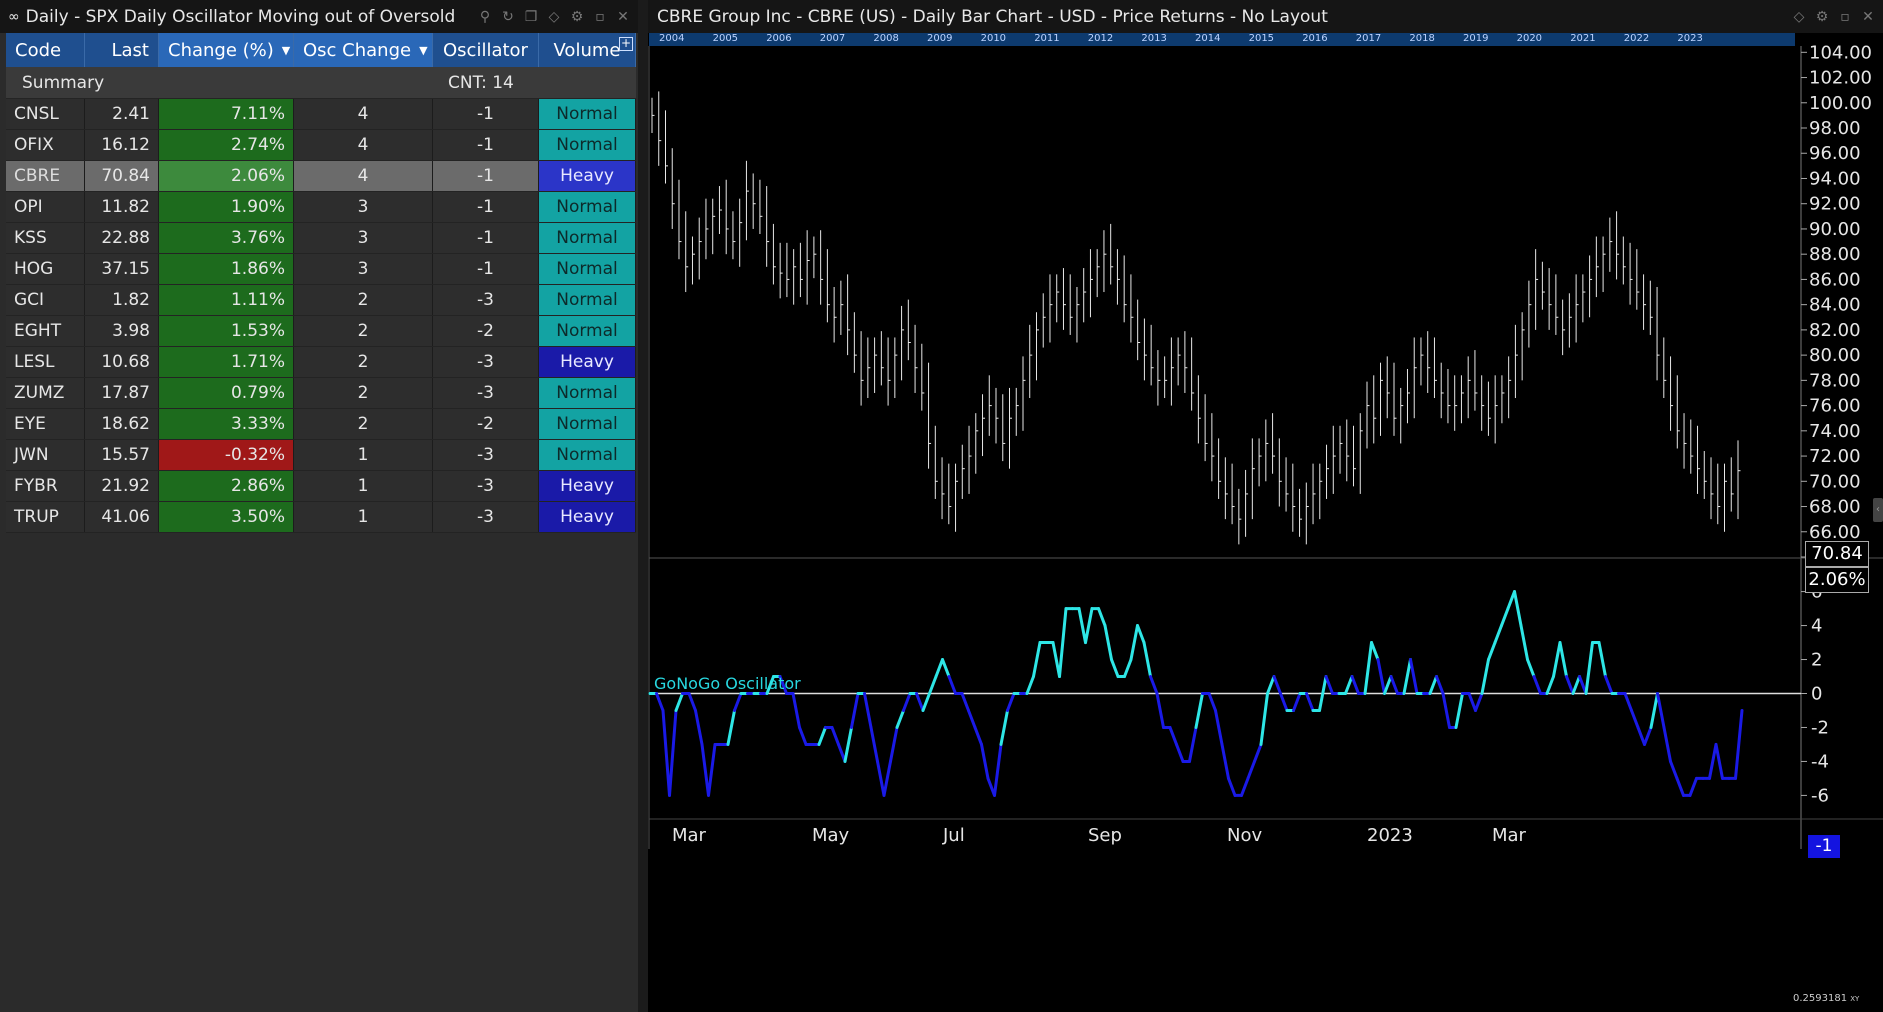 The height and width of the screenshot is (1012, 1883). What do you see at coordinates (45, 238) in the screenshot?
I see `cell-code: KSS` at bounding box center [45, 238].